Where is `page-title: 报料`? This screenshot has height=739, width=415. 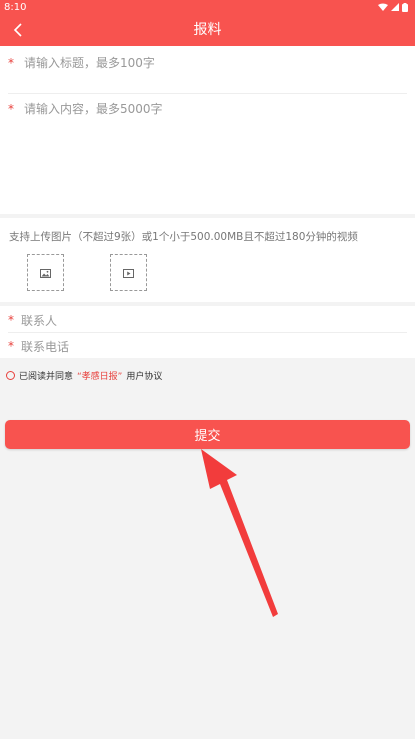 page-title: 报料 is located at coordinates (207, 30).